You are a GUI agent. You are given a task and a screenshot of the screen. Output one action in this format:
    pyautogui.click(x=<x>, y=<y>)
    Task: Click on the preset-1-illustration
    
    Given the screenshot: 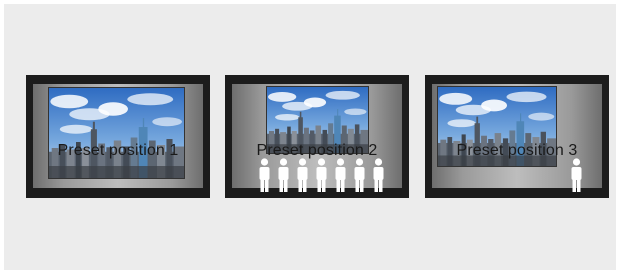 What is the action you would take?
    pyautogui.click(x=118, y=137)
    